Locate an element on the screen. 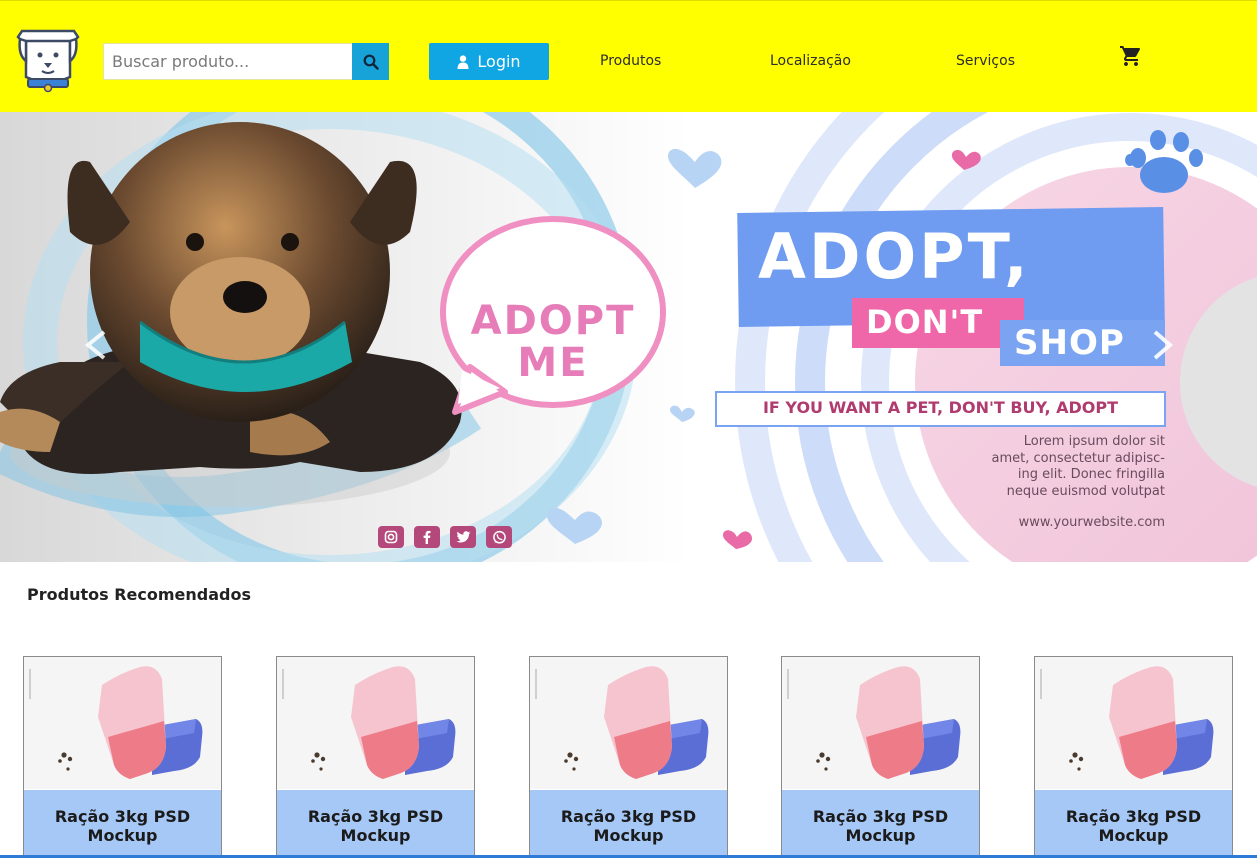 This screenshot has width=1257, height=858. search-icon is located at coordinates (371, 62).